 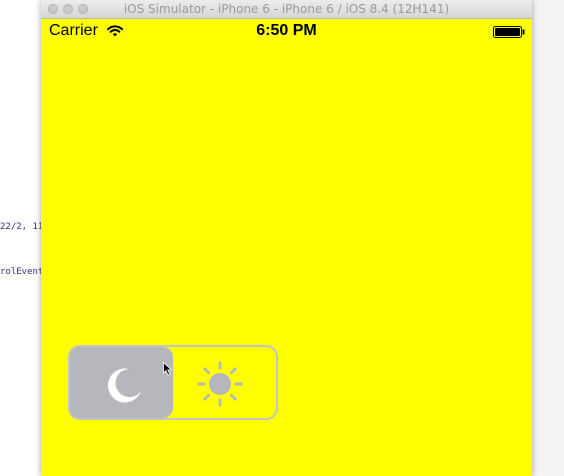 I want to click on code-fragment: 22/2, 11, so click(x=22, y=227).